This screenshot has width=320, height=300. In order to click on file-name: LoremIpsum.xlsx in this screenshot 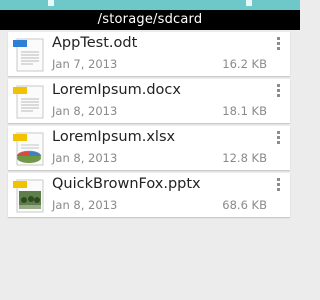, I will do `click(114, 137)`.